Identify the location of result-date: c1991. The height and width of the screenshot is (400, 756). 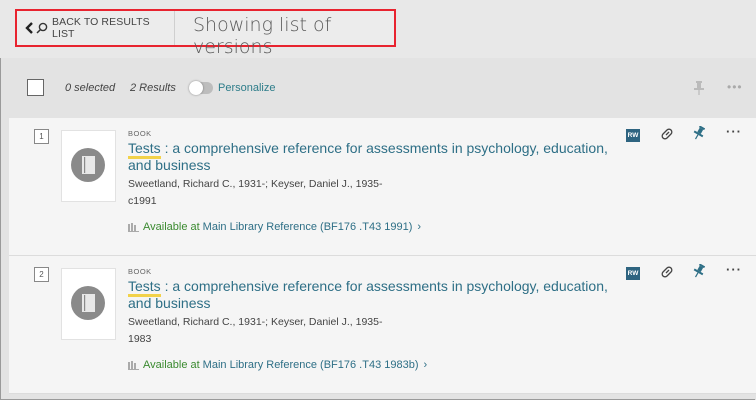
(142, 201).